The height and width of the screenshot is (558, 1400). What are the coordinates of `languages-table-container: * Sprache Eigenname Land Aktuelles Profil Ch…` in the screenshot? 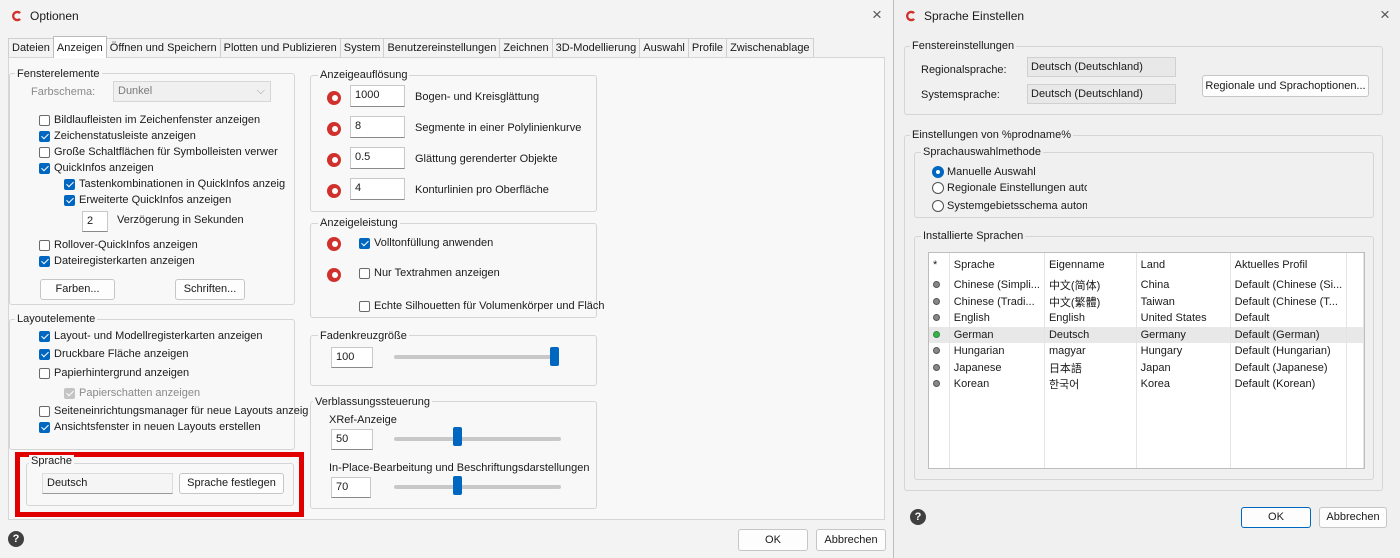 It's located at (1146, 360).